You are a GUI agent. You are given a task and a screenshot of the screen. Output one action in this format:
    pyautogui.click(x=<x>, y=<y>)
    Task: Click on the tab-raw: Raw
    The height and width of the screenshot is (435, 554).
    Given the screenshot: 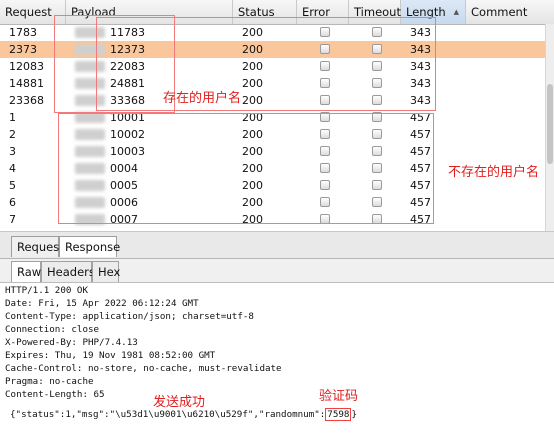 What is the action you would take?
    pyautogui.click(x=26, y=271)
    